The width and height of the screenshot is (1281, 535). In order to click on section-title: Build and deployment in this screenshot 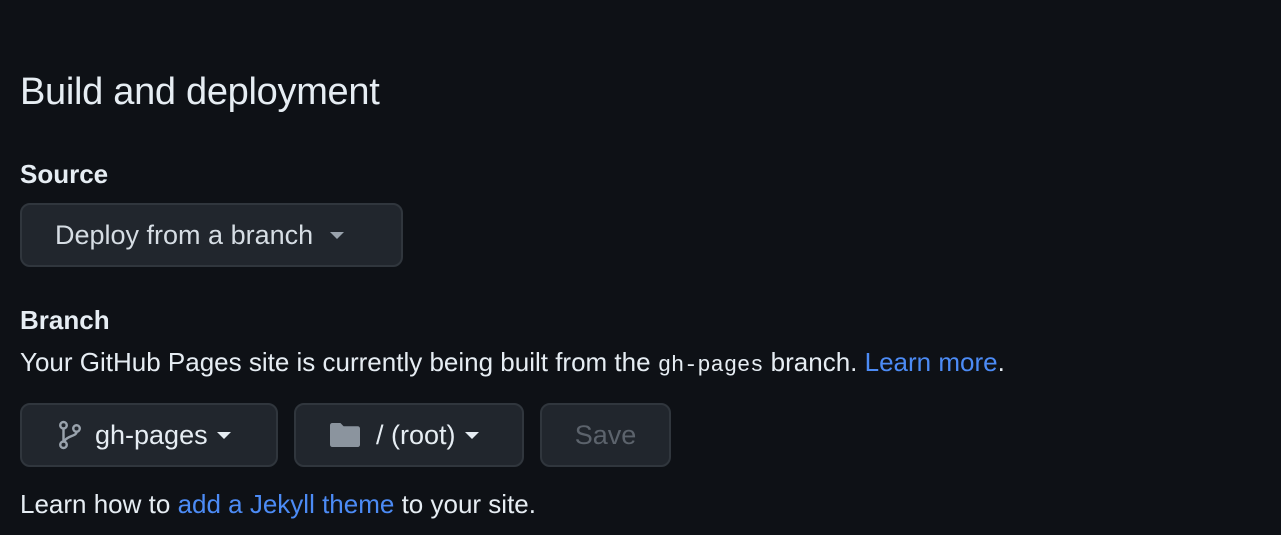, I will do `click(200, 92)`.